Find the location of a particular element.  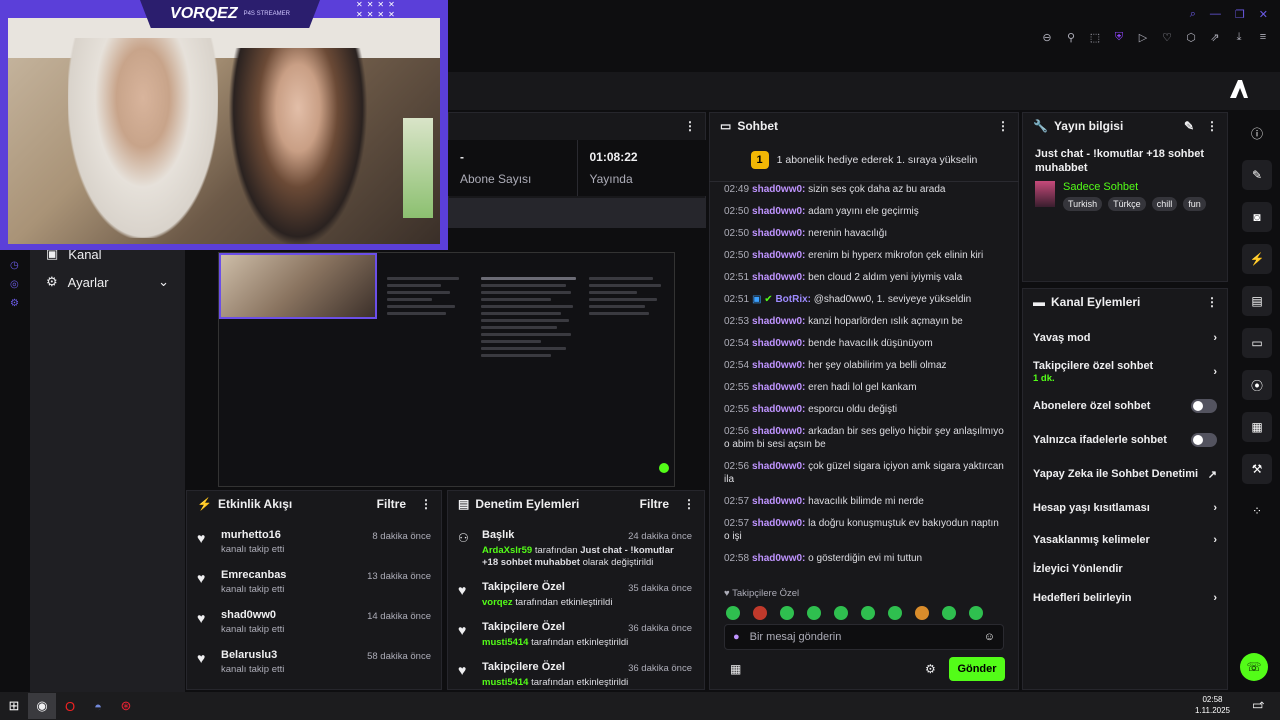

heart-icon: ♡ is located at coordinates (1167, 37).